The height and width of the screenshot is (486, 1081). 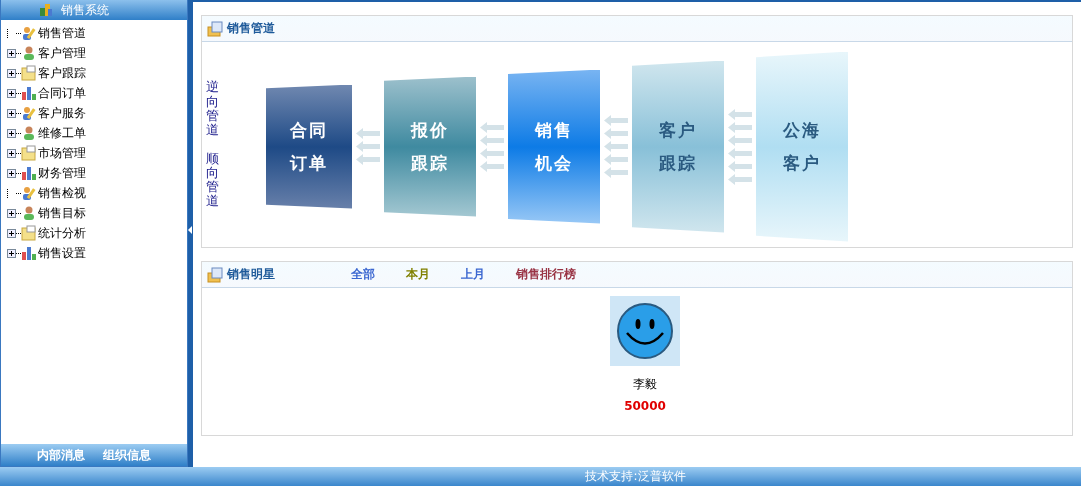 What do you see at coordinates (645, 331) in the screenshot?
I see `smiley-icon` at bounding box center [645, 331].